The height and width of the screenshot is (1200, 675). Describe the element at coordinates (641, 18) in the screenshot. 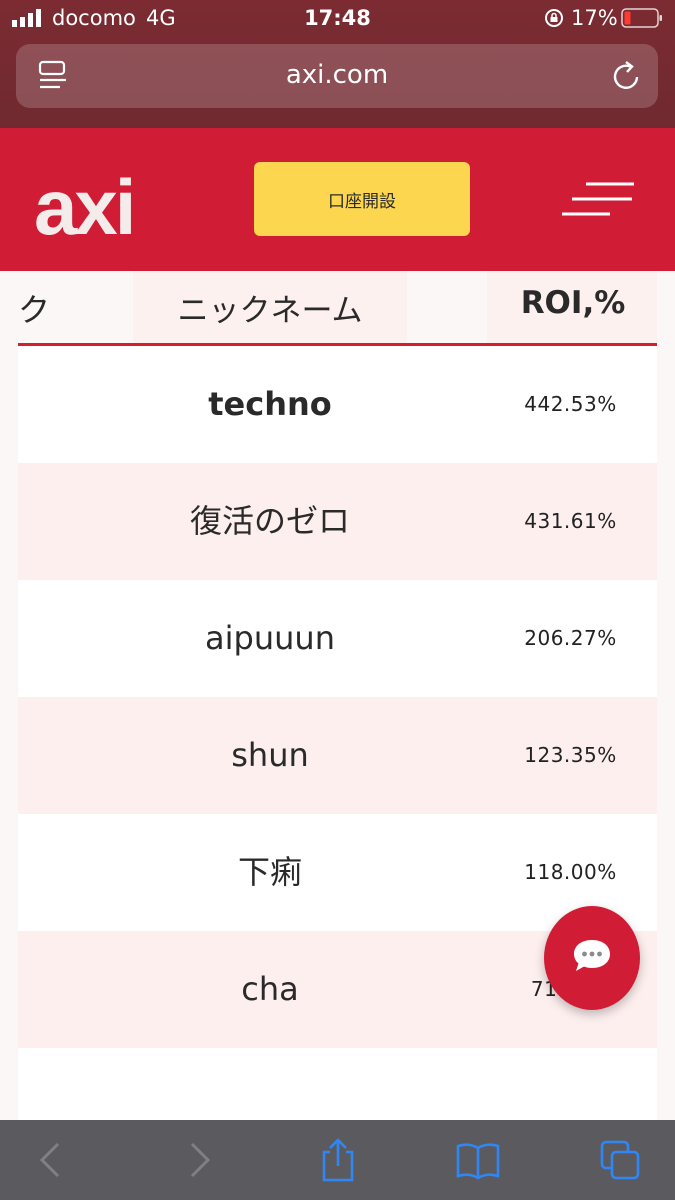

I see `battery-icon` at that location.